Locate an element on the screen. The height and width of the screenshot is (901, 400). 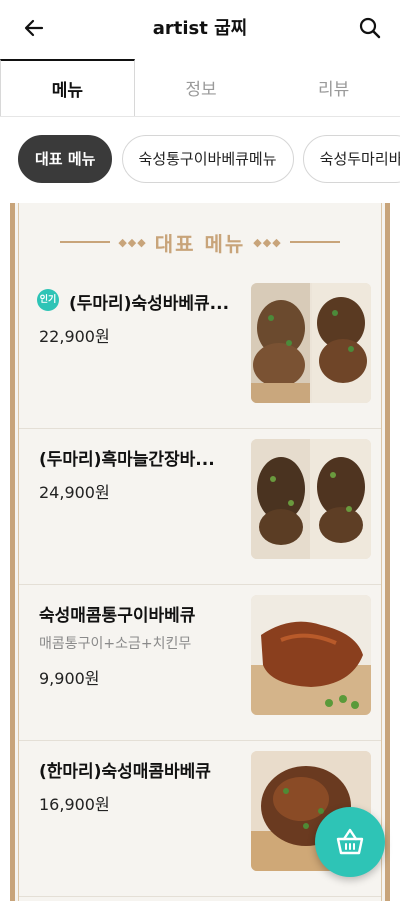
basket-icon is located at coordinates (350, 841).